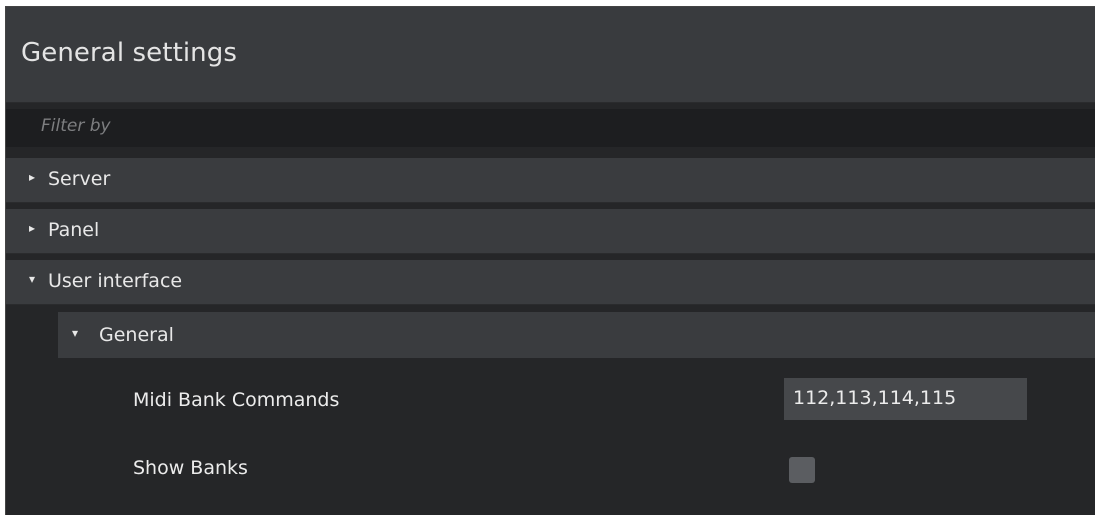 Image resolution: width=1095 pixels, height=515 pixels. Describe the element at coordinates (802, 470) in the screenshot. I see `show-banks-checkbox` at that location.